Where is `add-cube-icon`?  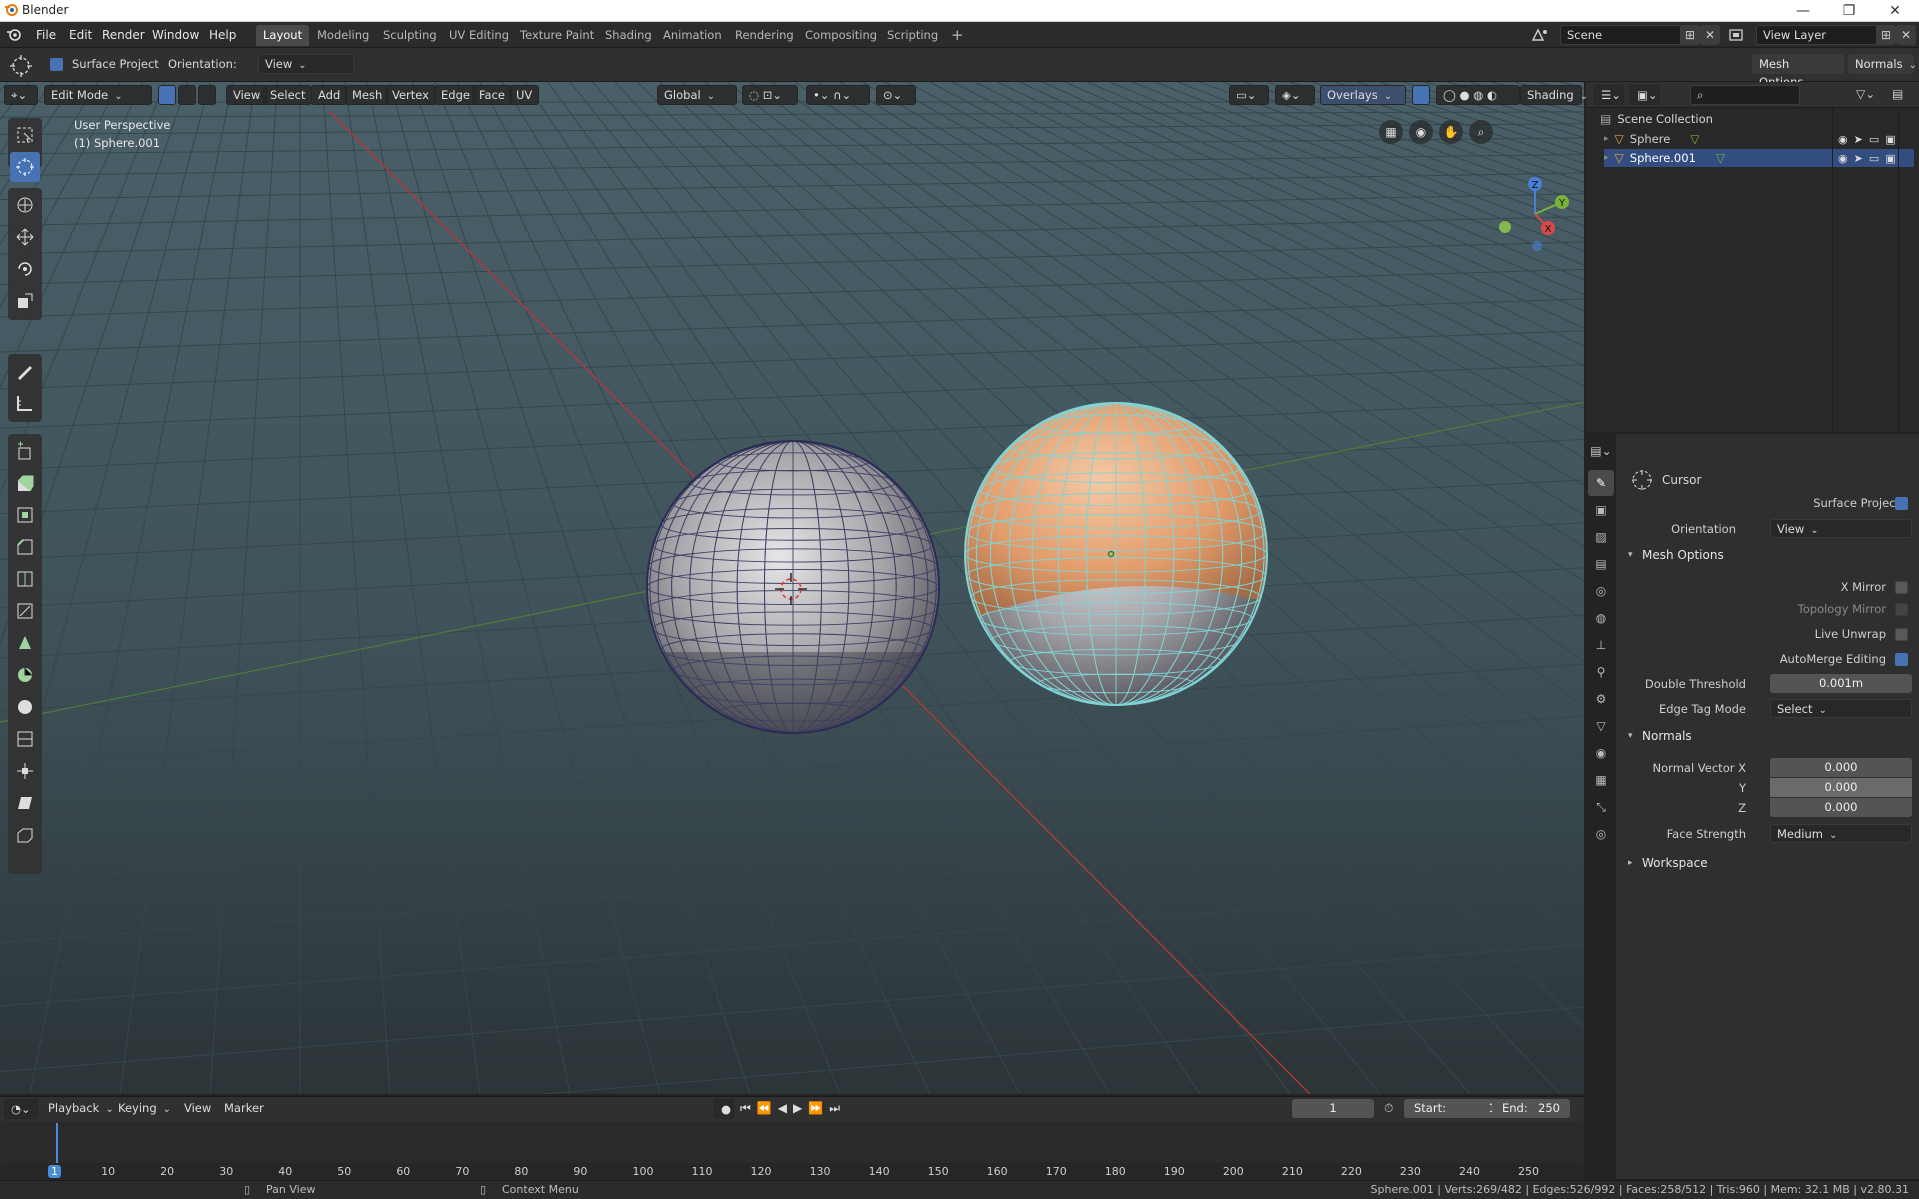
add-cube-icon is located at coordinates (25, 451).